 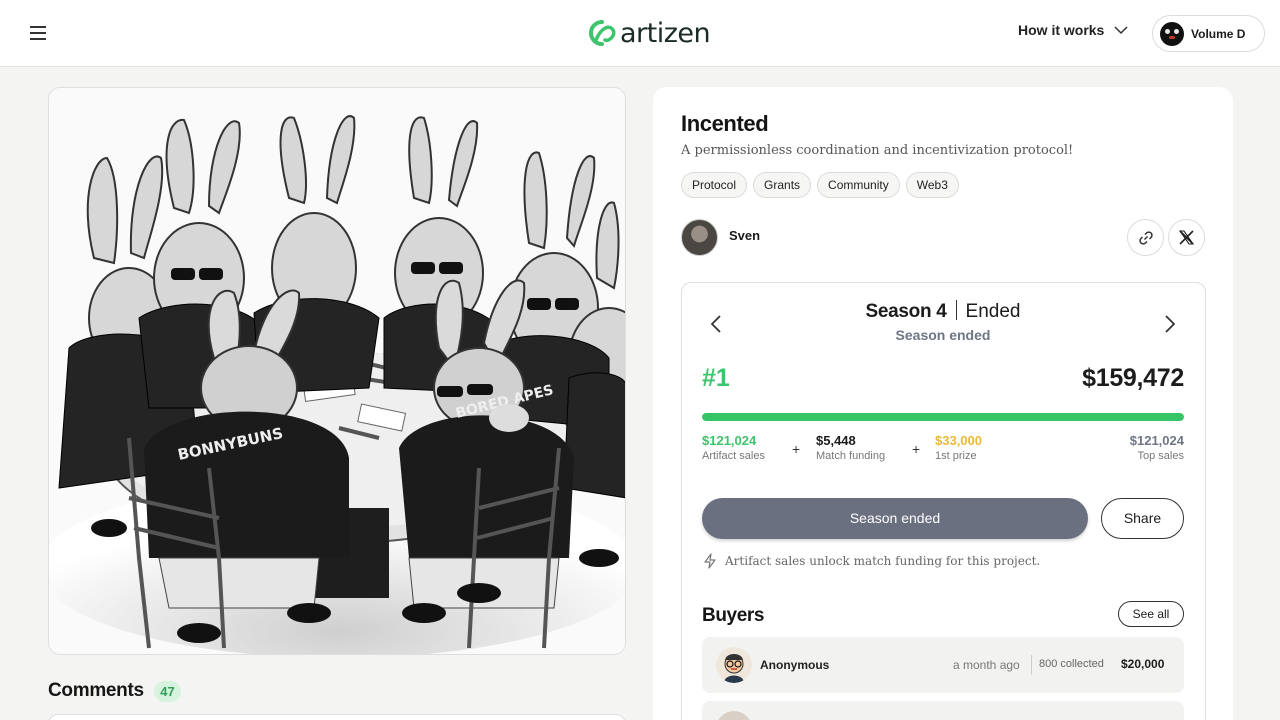 What do you see at coordinates (851, 456) in the screenshot?
I see `stat-label: Match funding` at bounding box center [851, 456].